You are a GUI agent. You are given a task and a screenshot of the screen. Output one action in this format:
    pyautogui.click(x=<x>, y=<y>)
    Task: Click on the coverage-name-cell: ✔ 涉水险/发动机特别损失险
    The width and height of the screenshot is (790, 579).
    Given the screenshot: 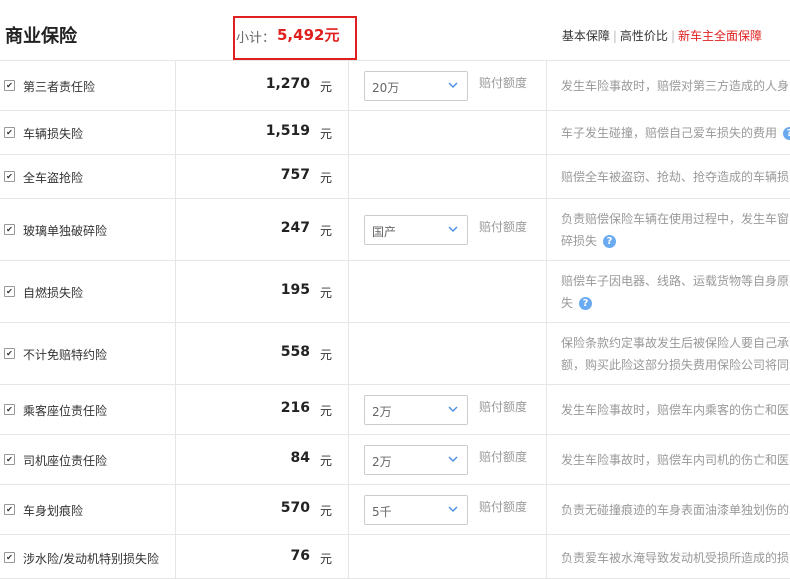 What is the action you would take?
    pyautogui.click(x=88, y=556)
    